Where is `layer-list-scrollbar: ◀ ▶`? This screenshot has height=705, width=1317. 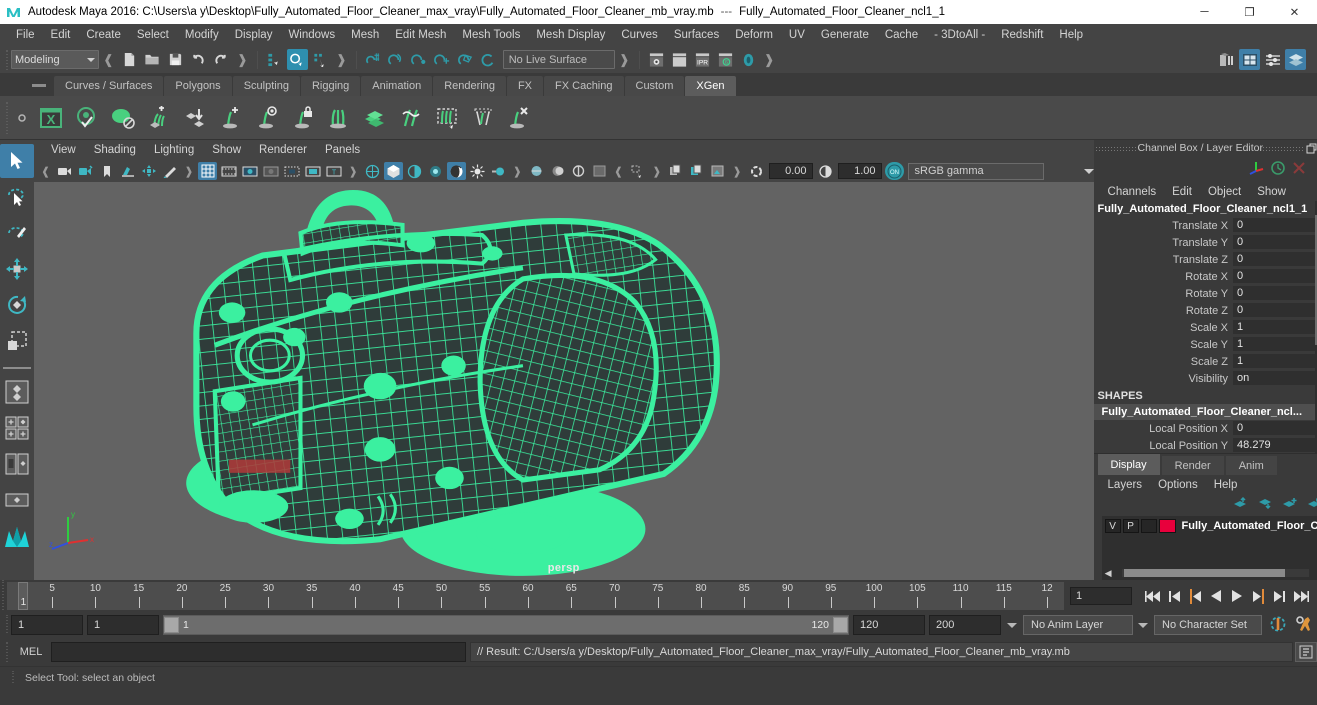 layer-list-scrollbar: ◀ ▶ is located at coordinates (1210, 573).